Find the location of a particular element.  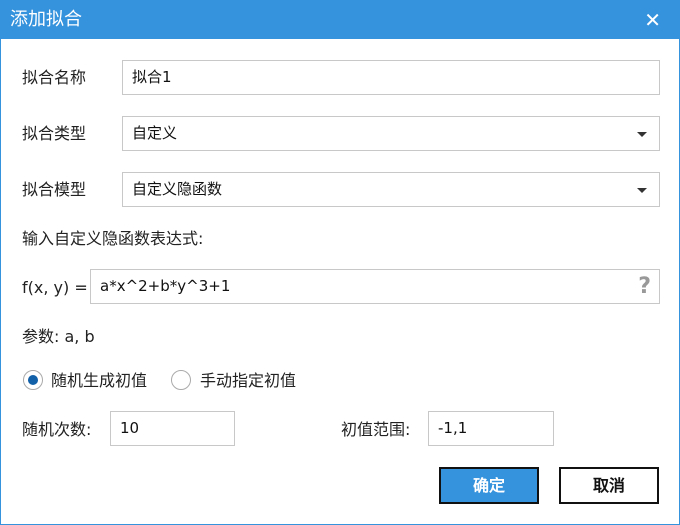

expression-input: a*x^2+b*y^3+1? is located at coordinates (375, 286).